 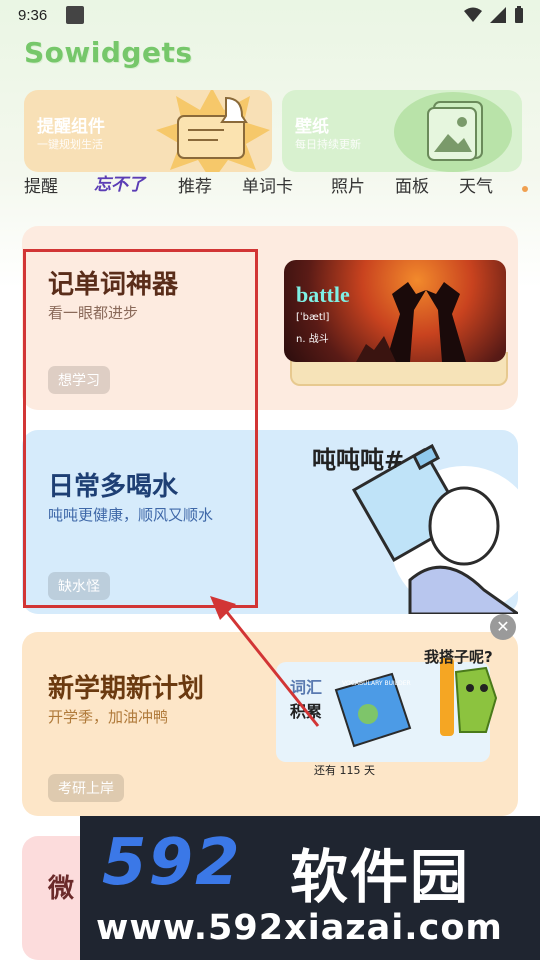 What do you see at coordinates (41, 184) in the screenshot?
I see `tab-reminder: 提醒` at bounding box center [41, 184].